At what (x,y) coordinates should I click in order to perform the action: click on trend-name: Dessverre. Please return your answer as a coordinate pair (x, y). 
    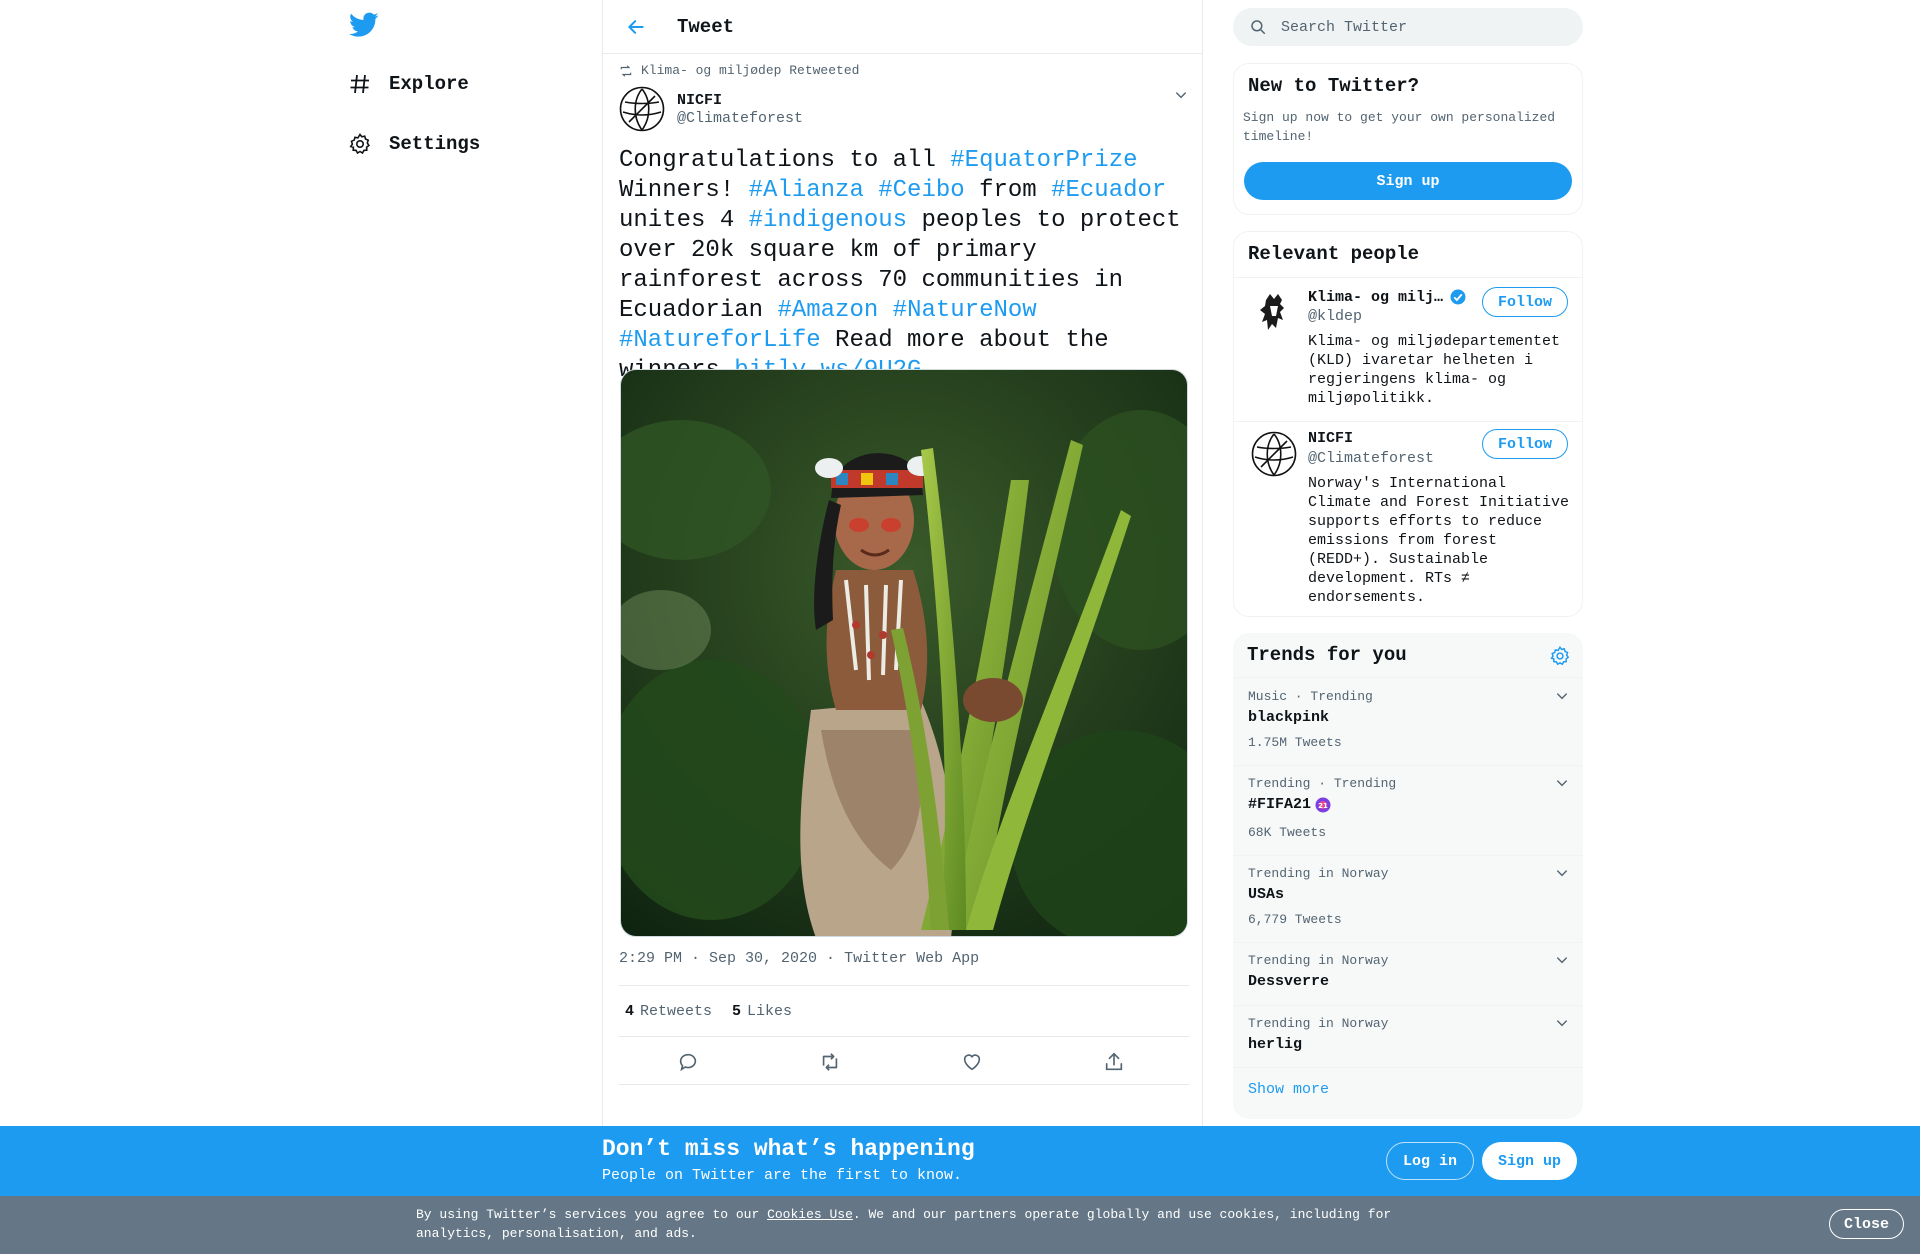
    Looking at the image, I should click on (1289, 981).